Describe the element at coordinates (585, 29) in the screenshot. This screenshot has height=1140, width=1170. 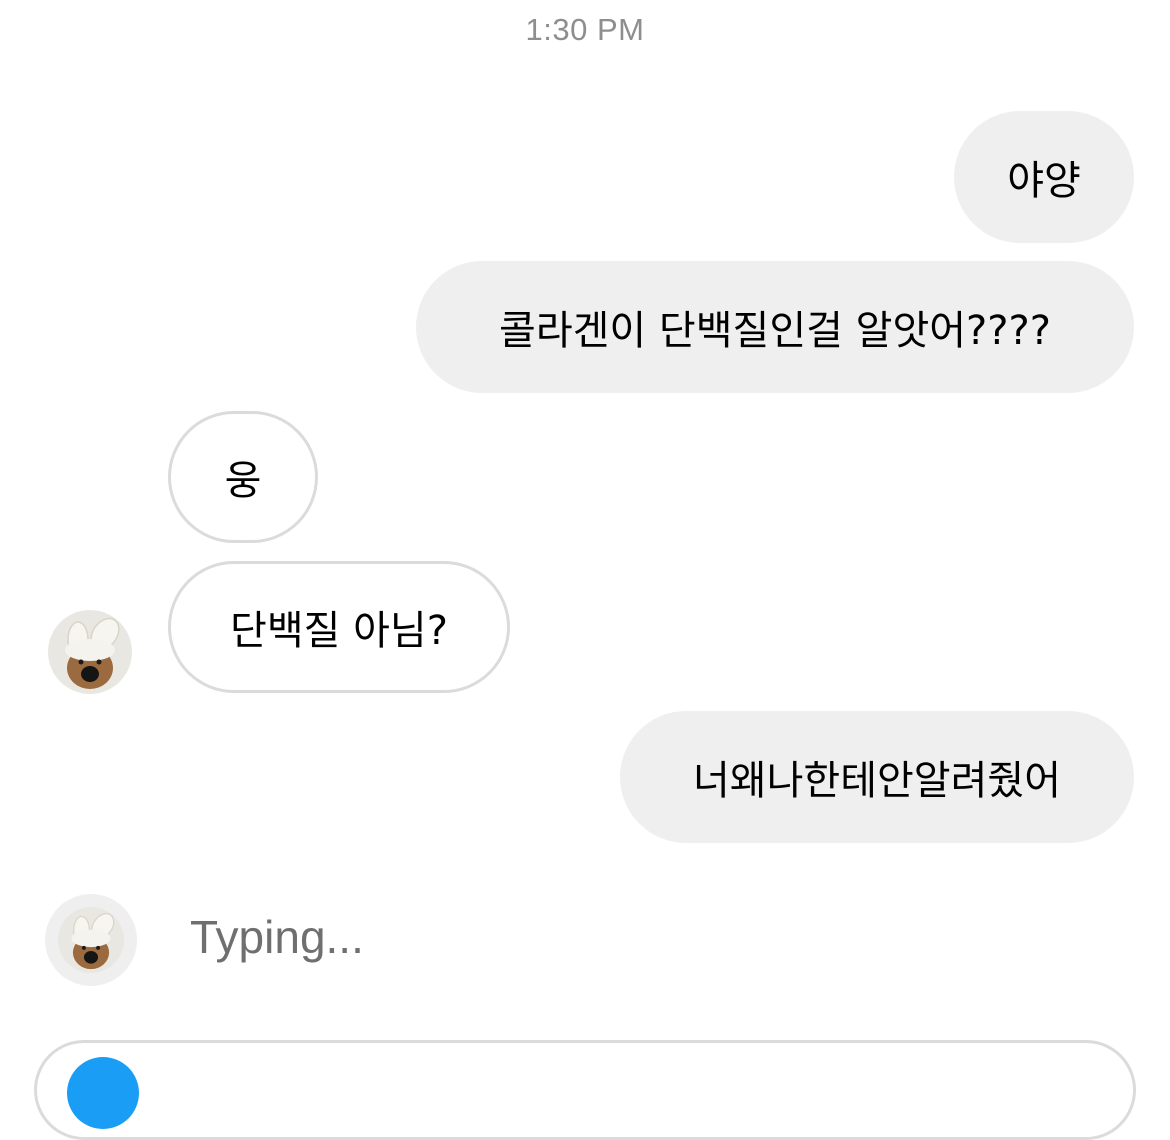
I see `message-timestamp: 1:30 PM` at that location.